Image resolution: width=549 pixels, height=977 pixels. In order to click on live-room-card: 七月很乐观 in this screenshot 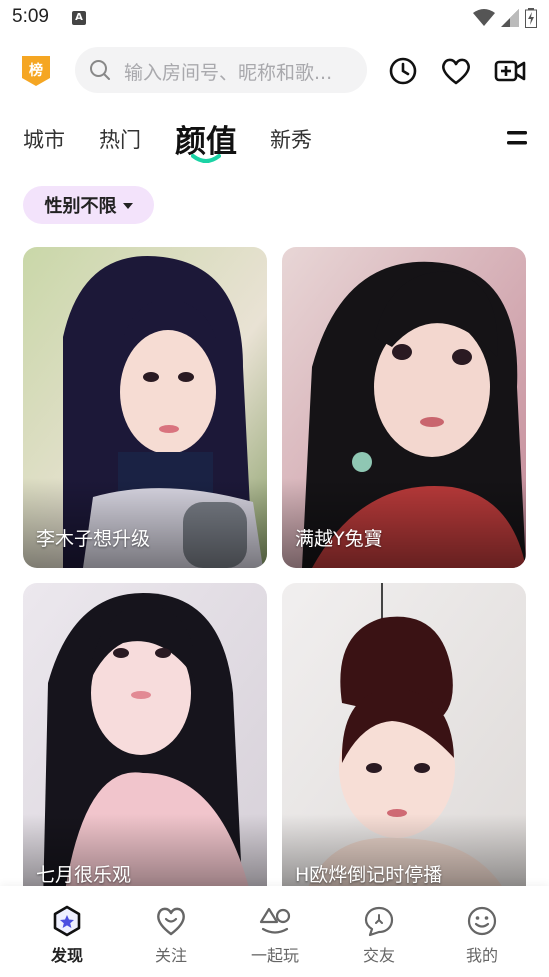, I will do `click(145, 743)`.